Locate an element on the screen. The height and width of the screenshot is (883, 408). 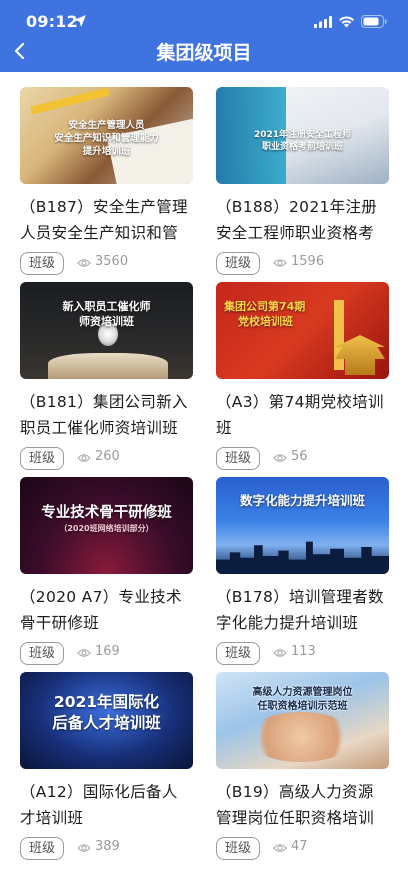
thumbnail-caption: 安全生产管理人员 安全生产知识和管理能力 提升培训班 is located at coordinates (106, 138).